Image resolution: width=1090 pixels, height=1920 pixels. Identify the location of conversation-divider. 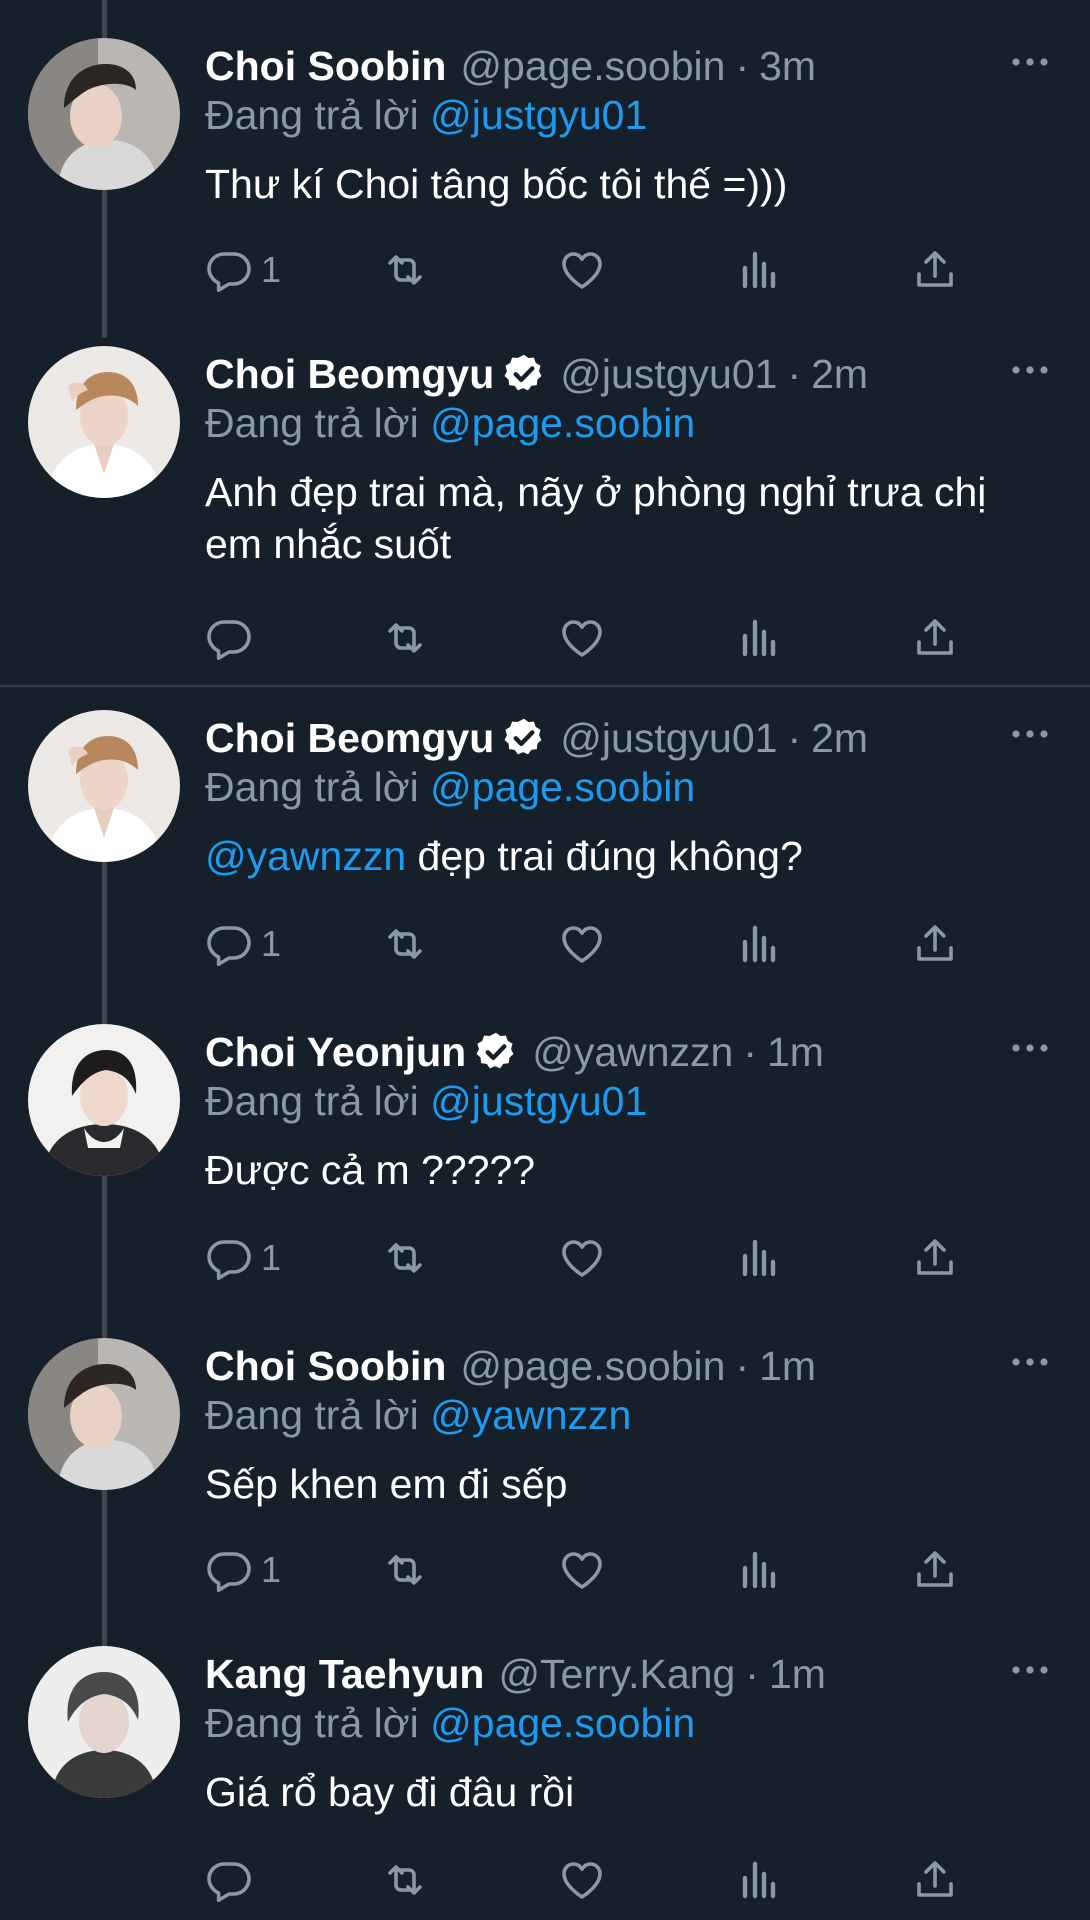
(545, 686).